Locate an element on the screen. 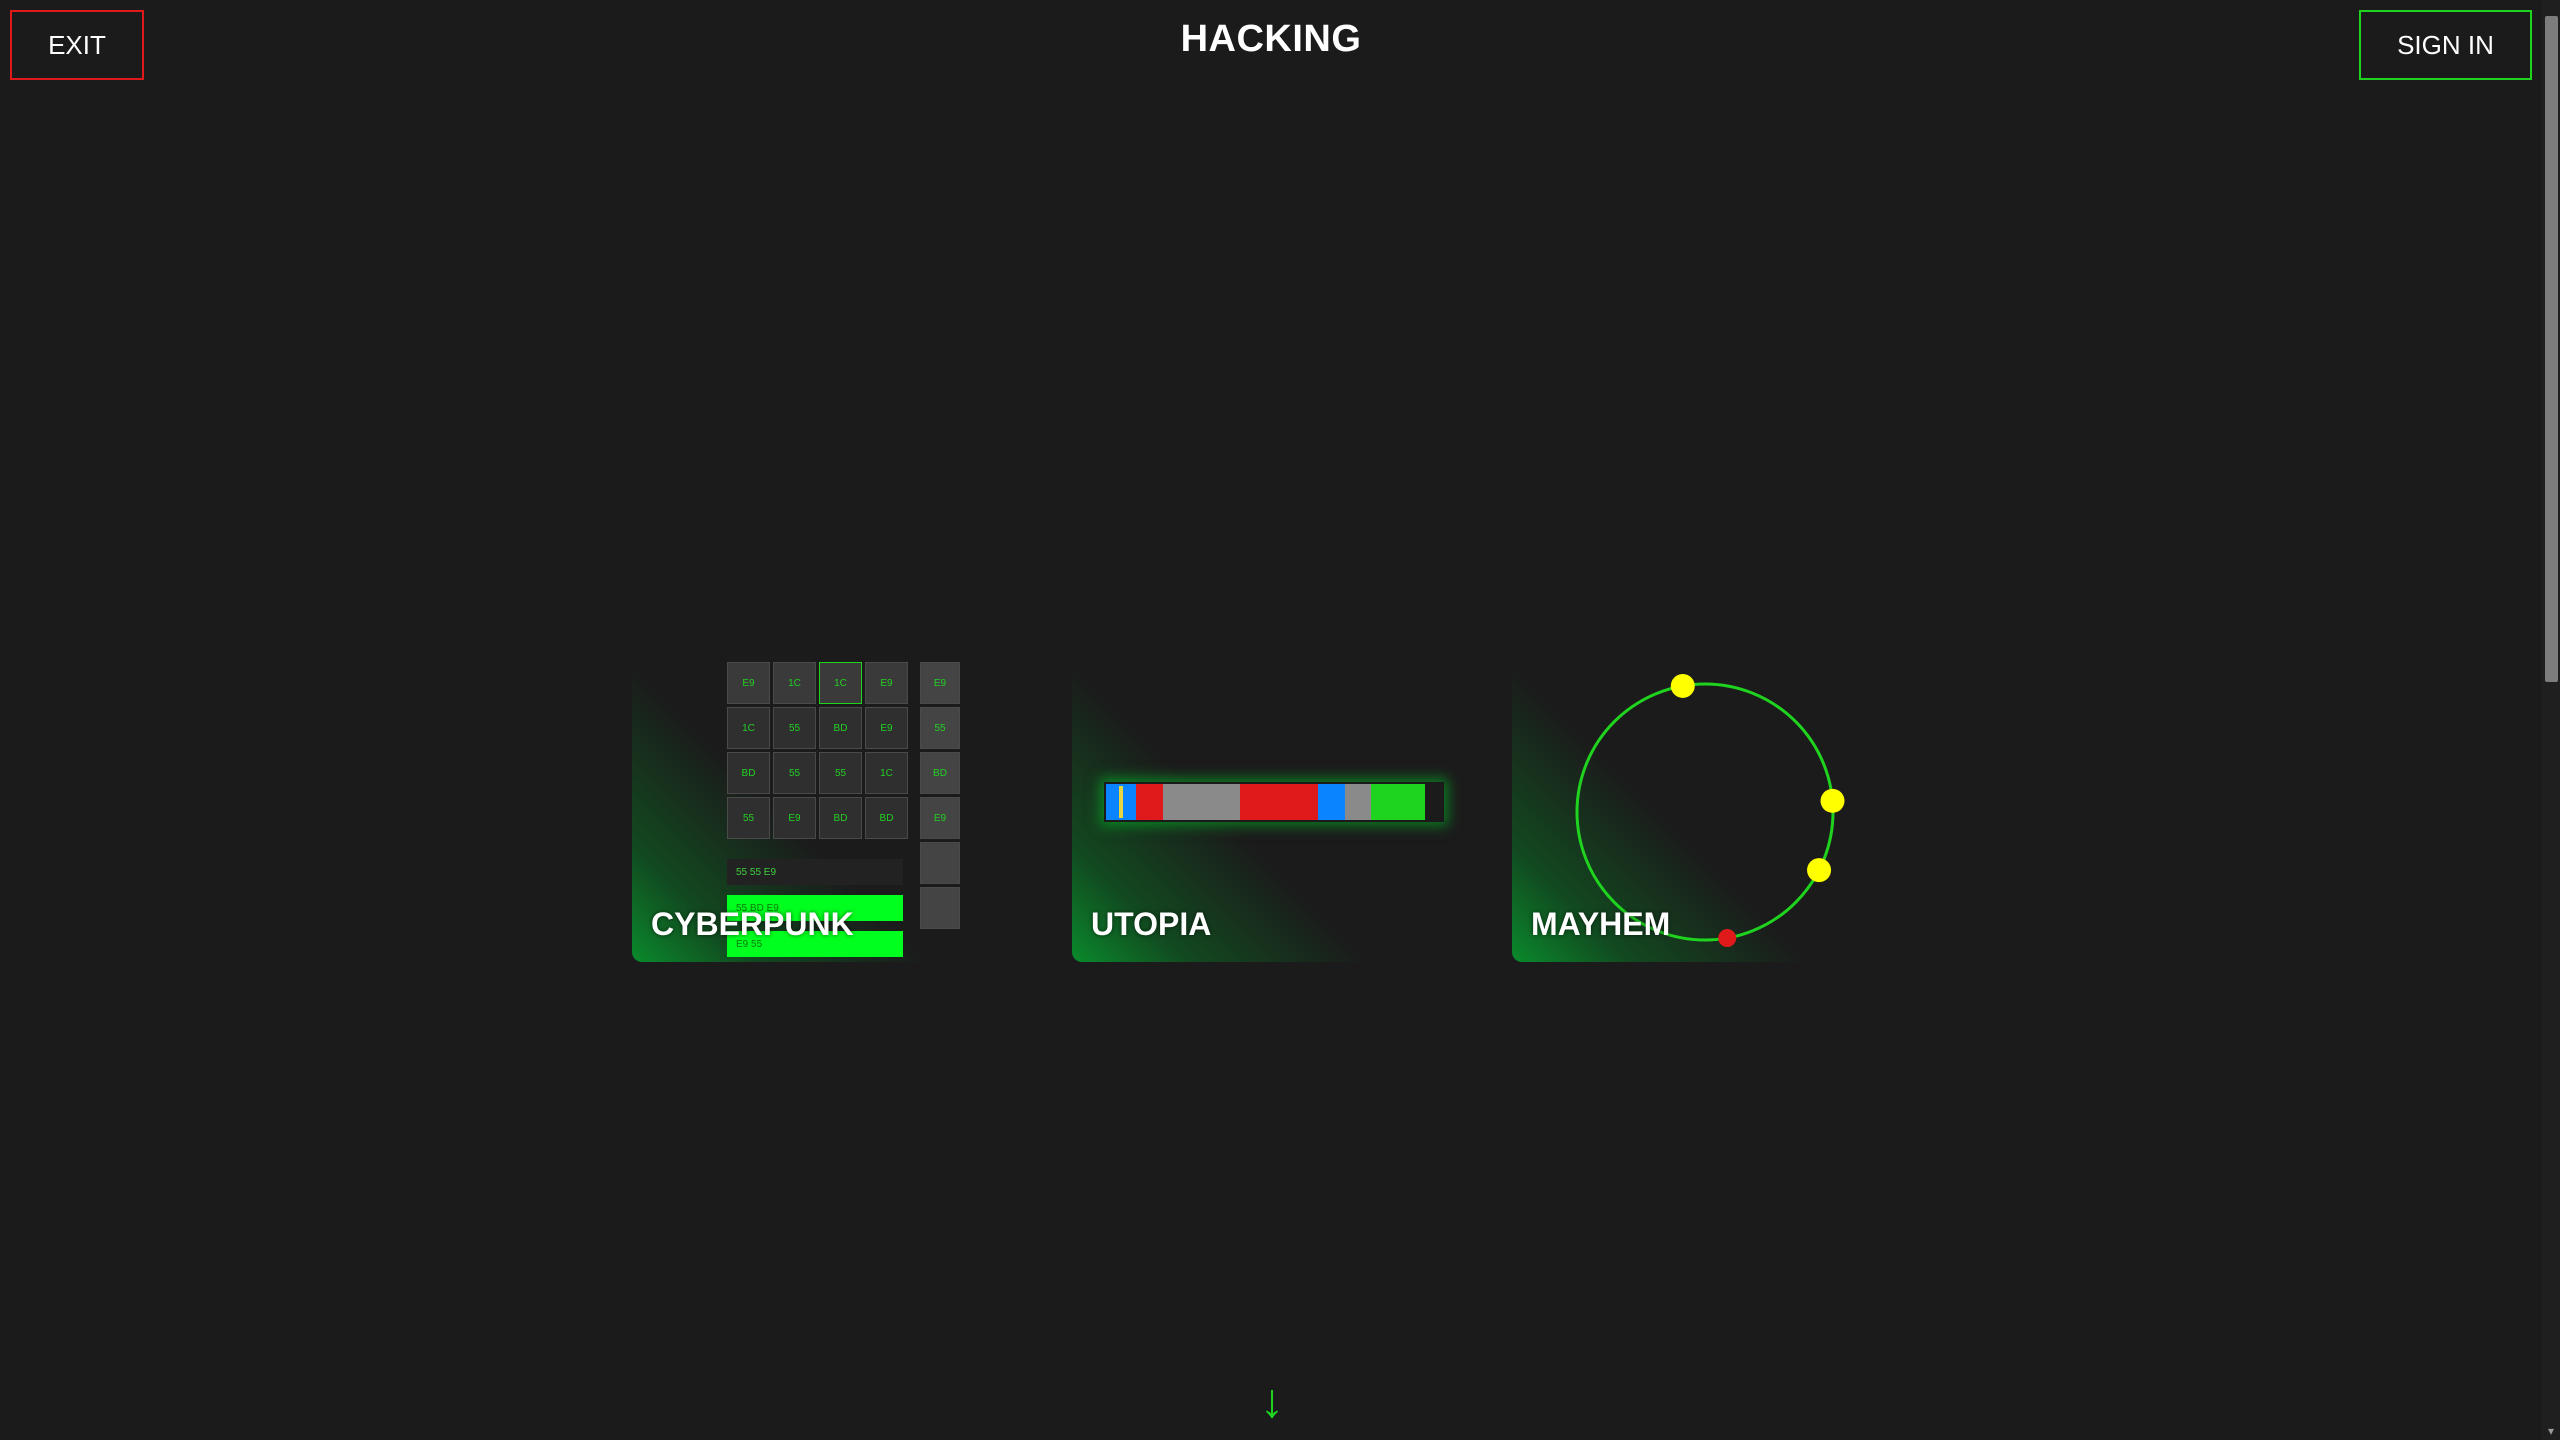  card-label-utopia: UTOPIA is located at coordinates (1151, 924).